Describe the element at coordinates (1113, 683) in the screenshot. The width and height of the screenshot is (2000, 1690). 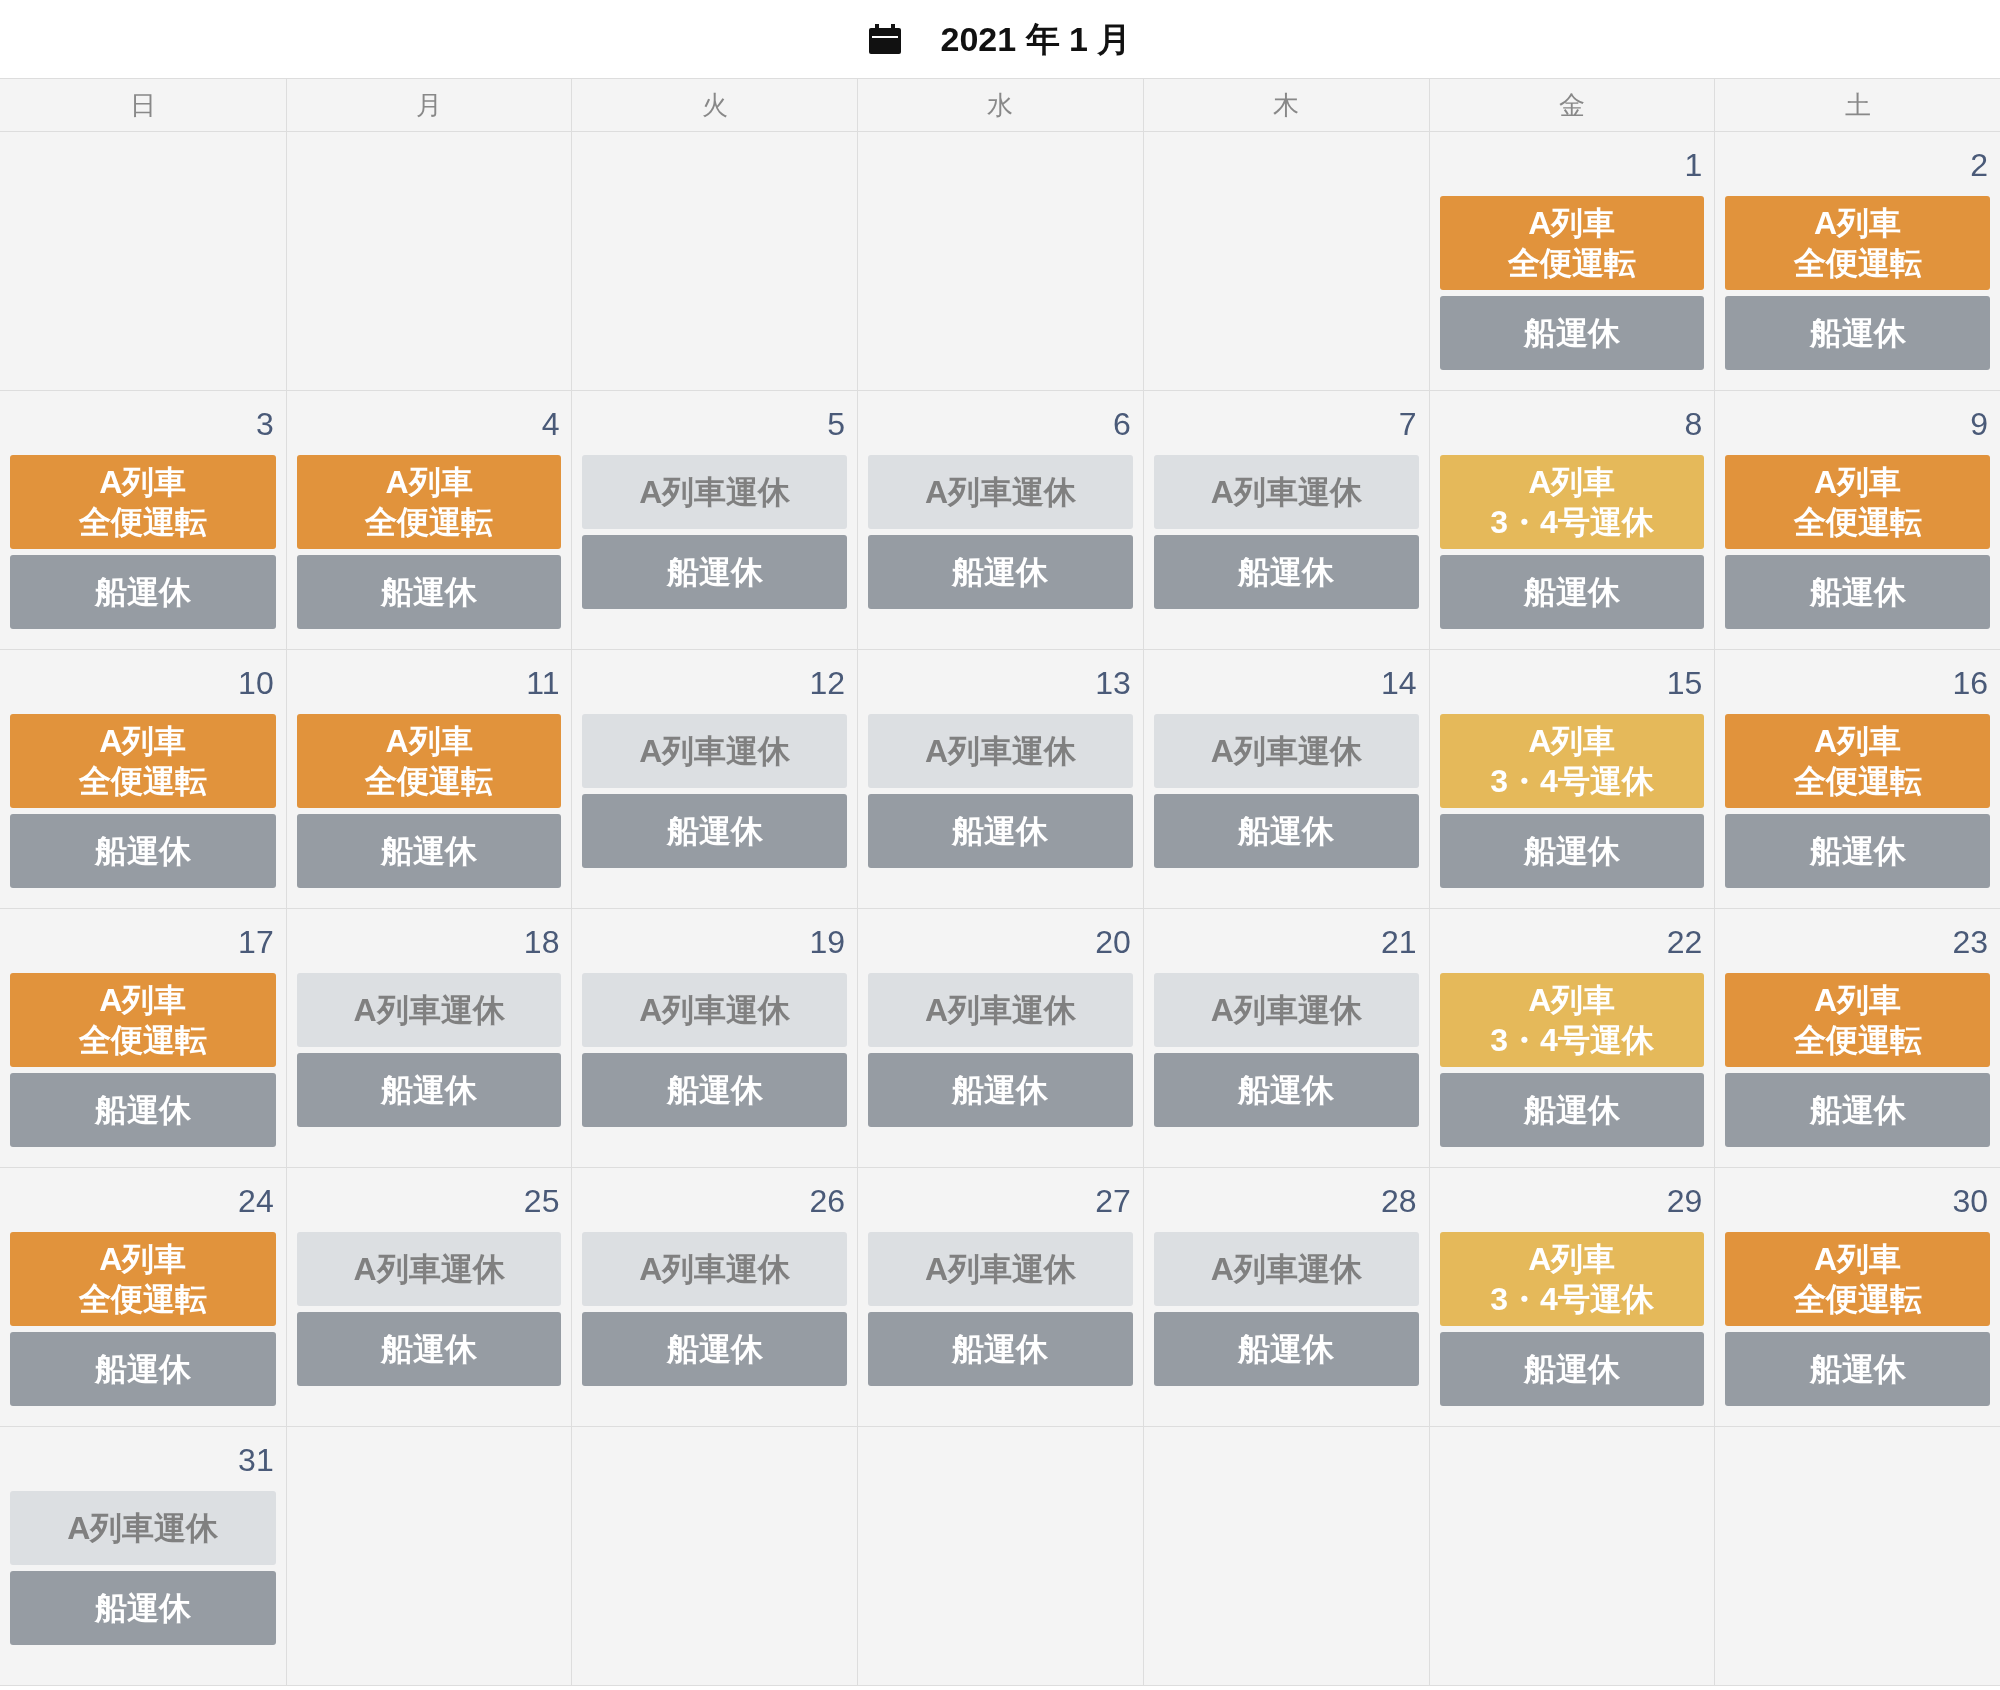
I see `day-number: 13` at that location.